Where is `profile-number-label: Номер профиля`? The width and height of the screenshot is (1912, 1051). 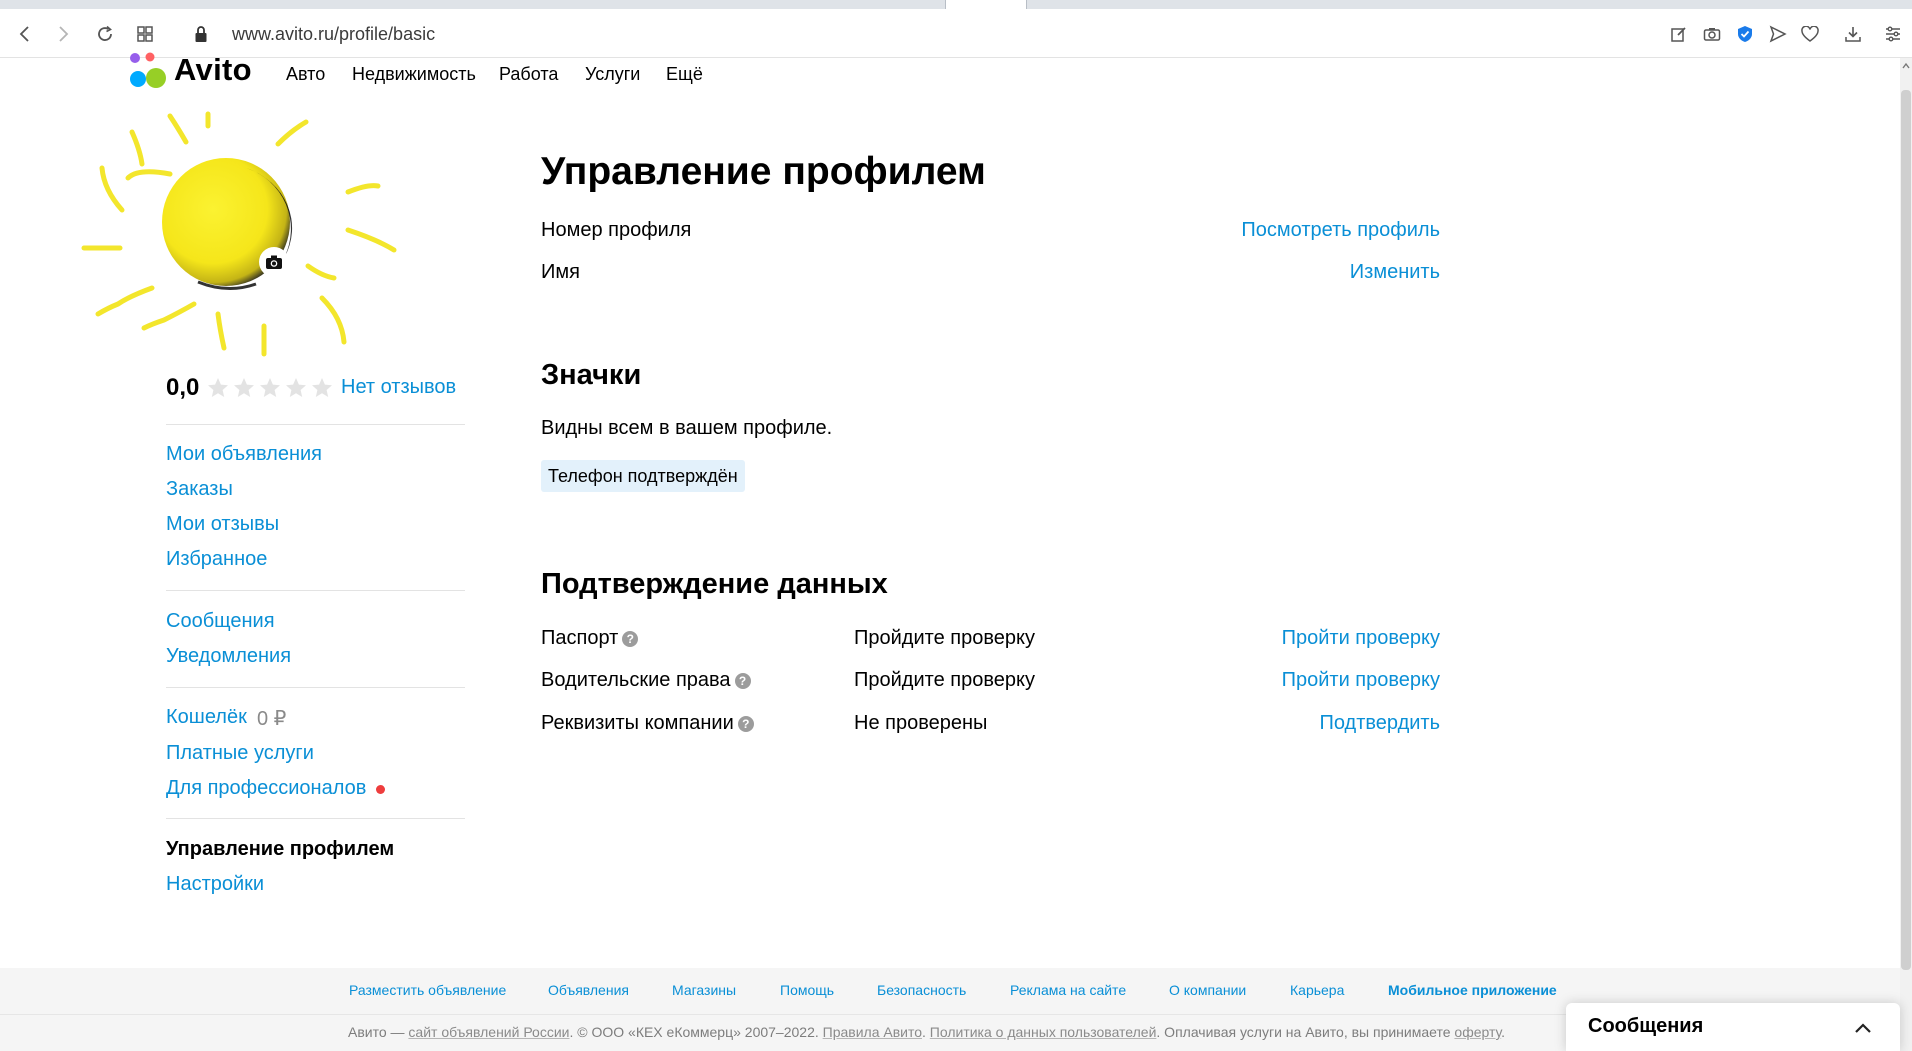 profile-number-label: Номер профиля is located at coordinates (616, 230).